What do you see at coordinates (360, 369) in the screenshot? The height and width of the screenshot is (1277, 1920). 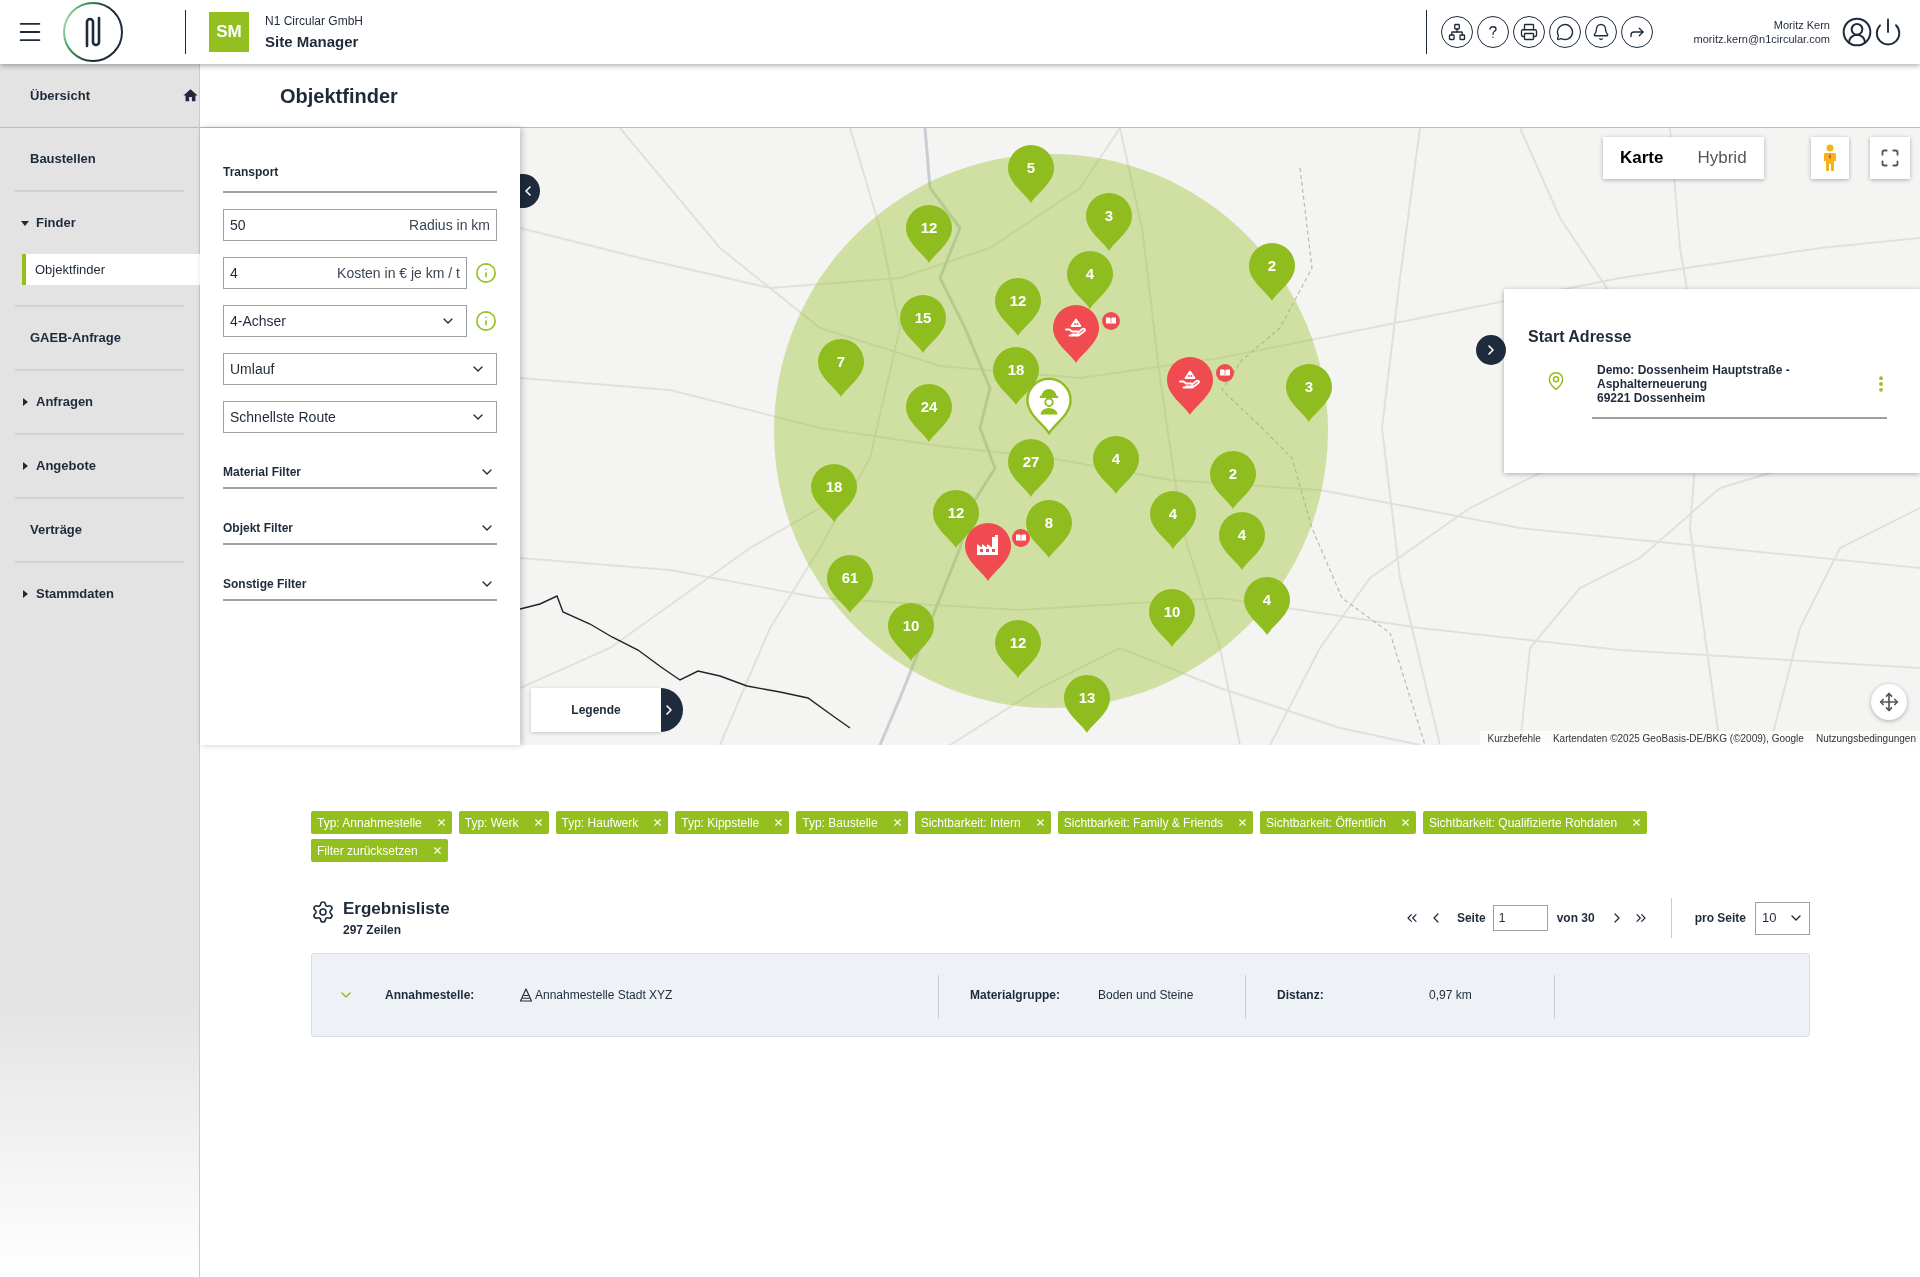 I see `select-field: Umlauf` at bounding box center [360, 369].